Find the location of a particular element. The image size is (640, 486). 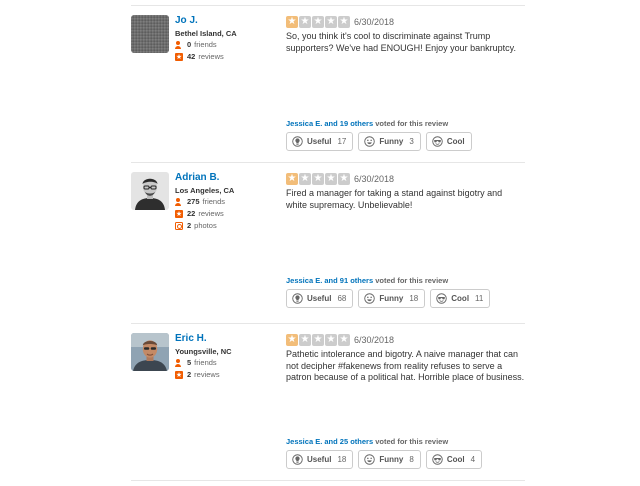

cool-button: Cool 11 is located at coordinates (460, 298).